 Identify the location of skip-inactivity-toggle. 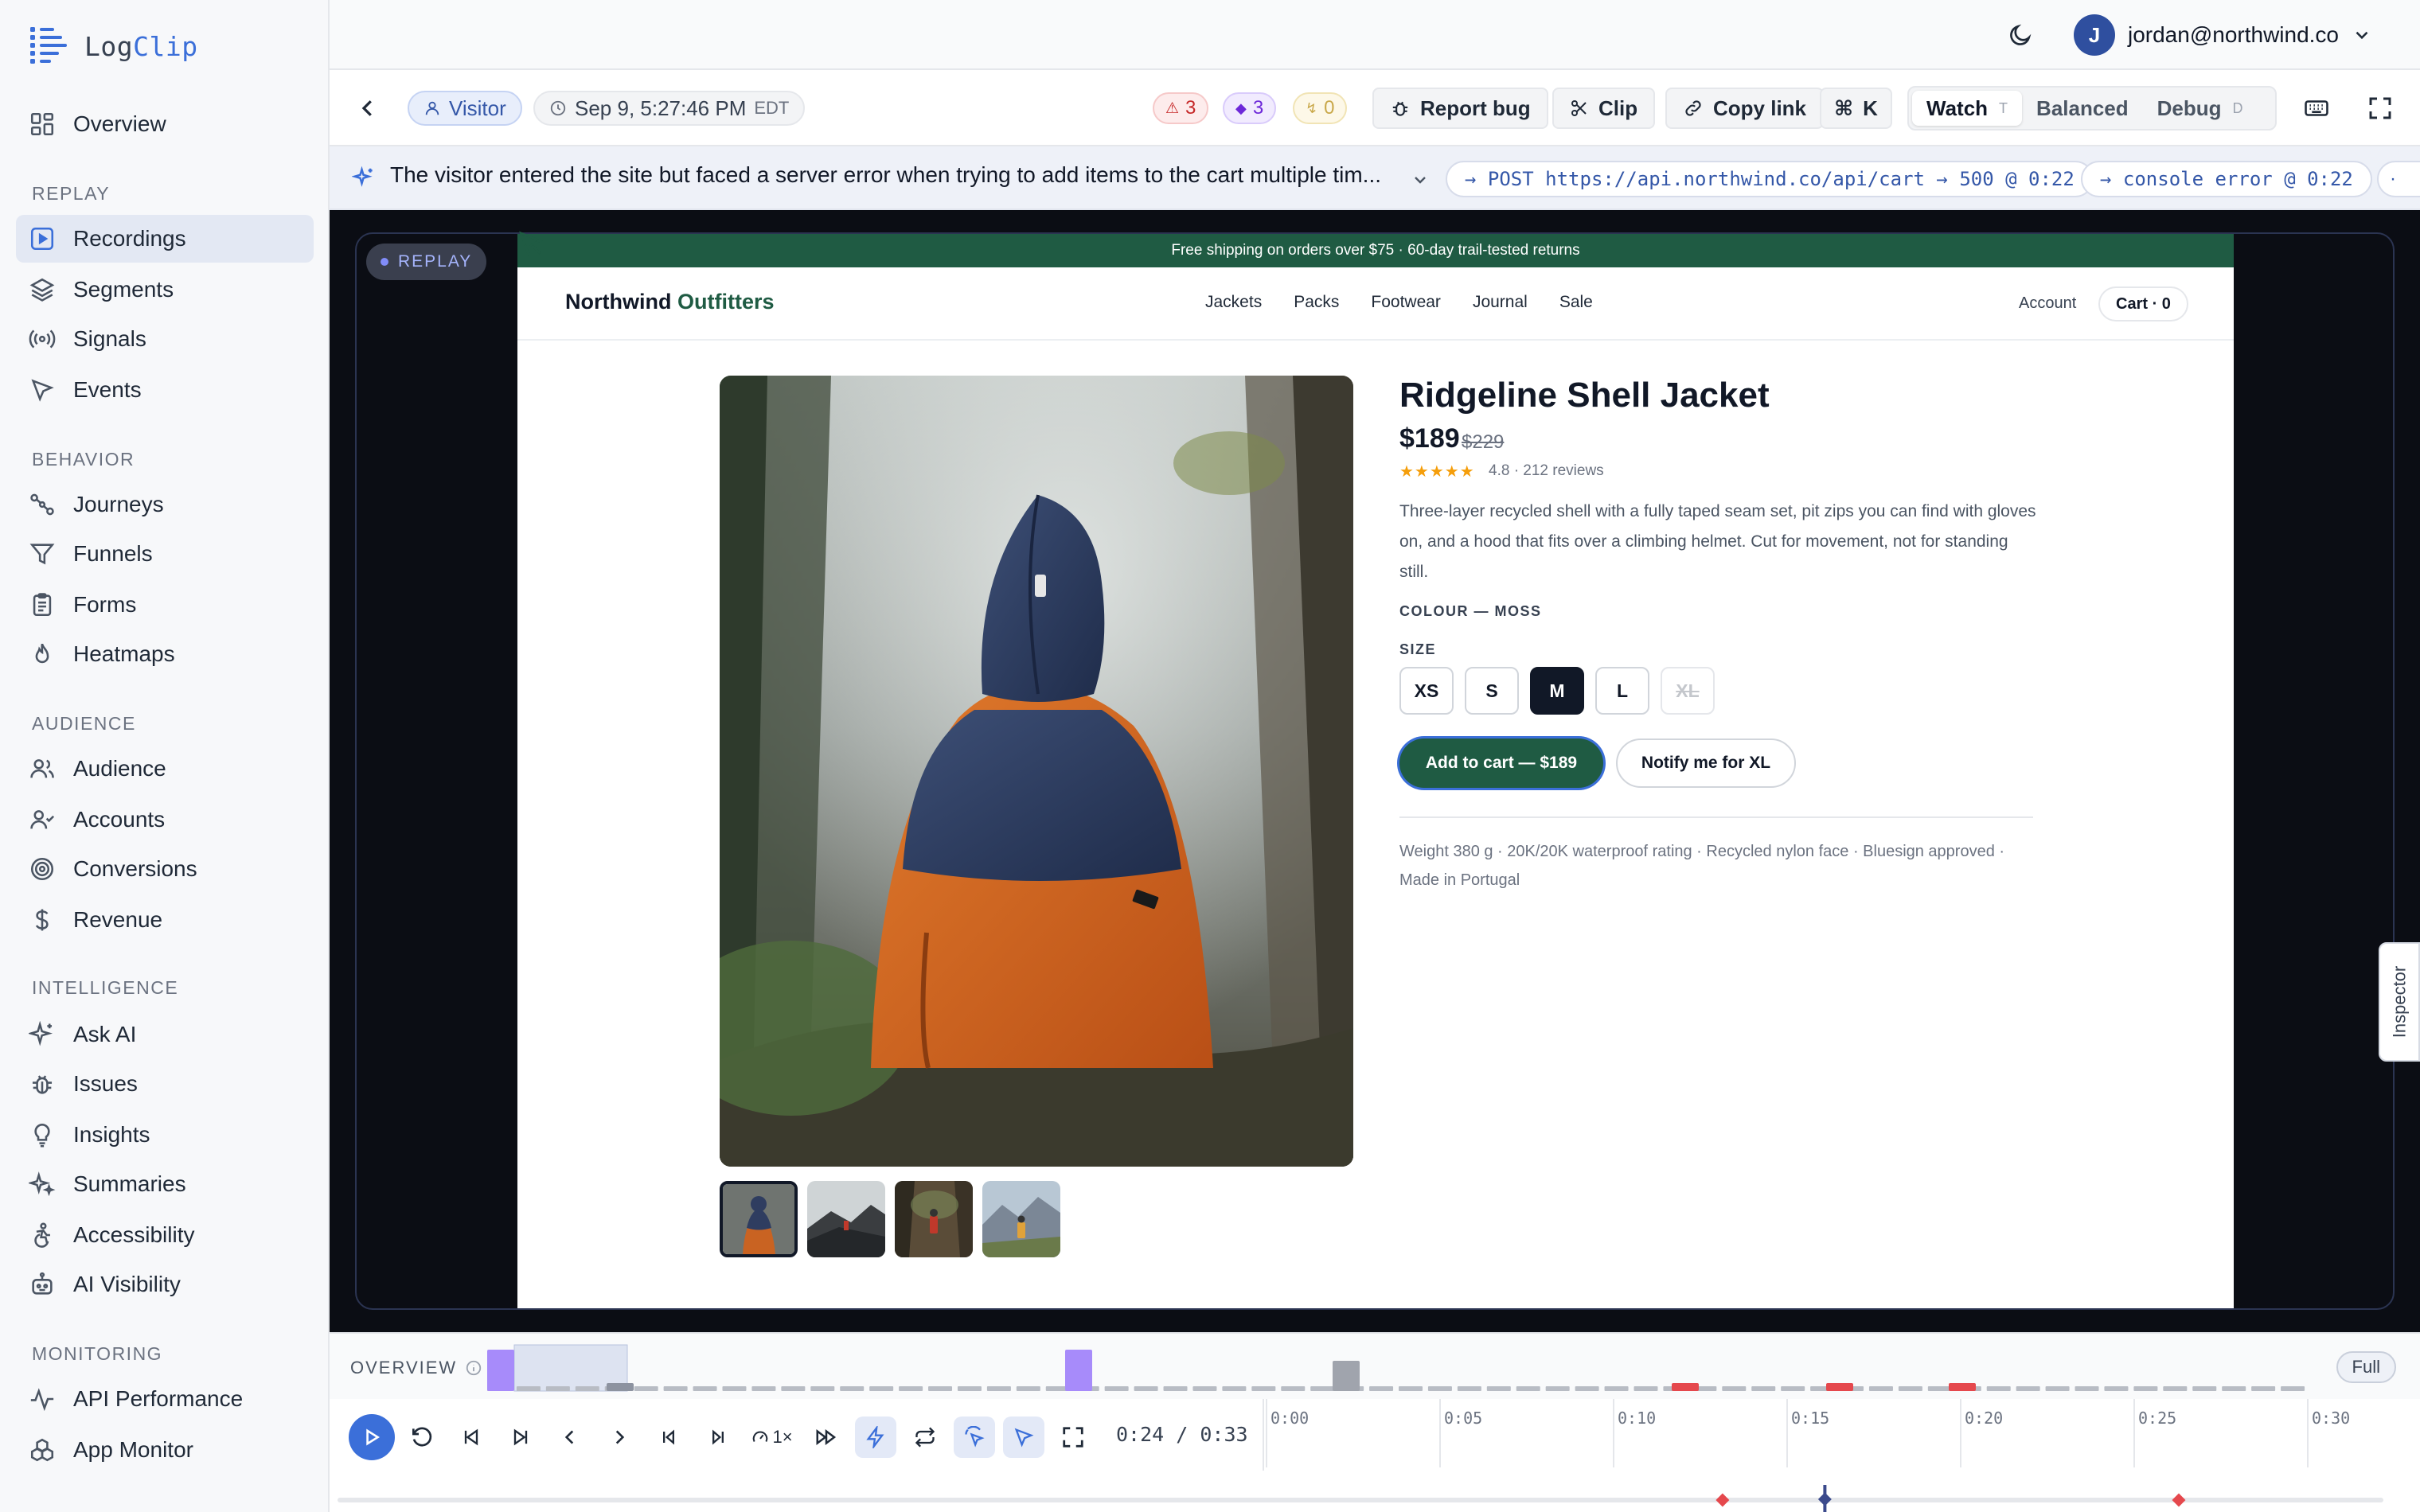
(875, 1437).